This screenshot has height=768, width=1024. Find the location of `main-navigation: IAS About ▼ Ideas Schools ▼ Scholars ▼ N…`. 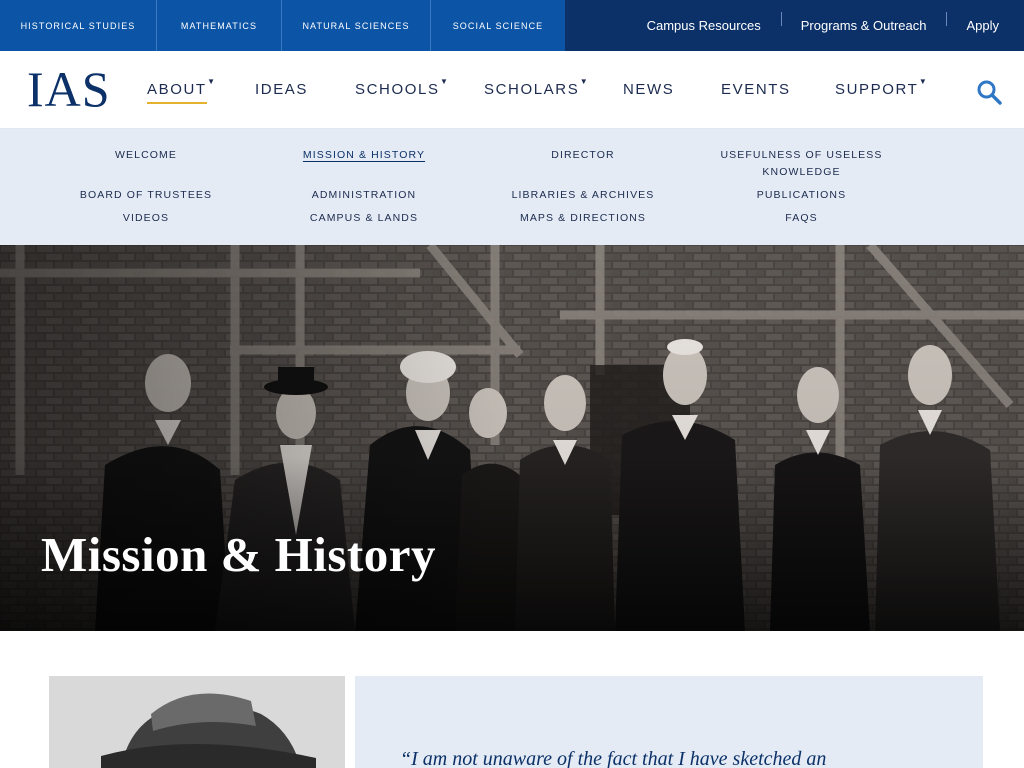

main-navigation: IAS About ▼ Ideas Schools ▼ Scholars ▼ N… is located at coordinates (512, 90).